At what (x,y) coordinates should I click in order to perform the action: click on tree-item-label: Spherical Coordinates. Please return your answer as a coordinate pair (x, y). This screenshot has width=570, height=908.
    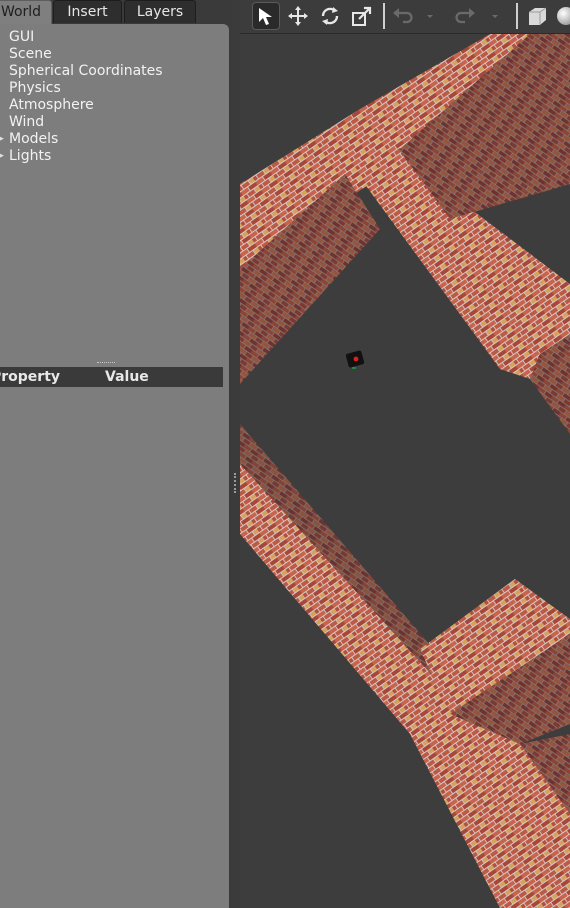
    Looking at the image, I should click on (86, 71).